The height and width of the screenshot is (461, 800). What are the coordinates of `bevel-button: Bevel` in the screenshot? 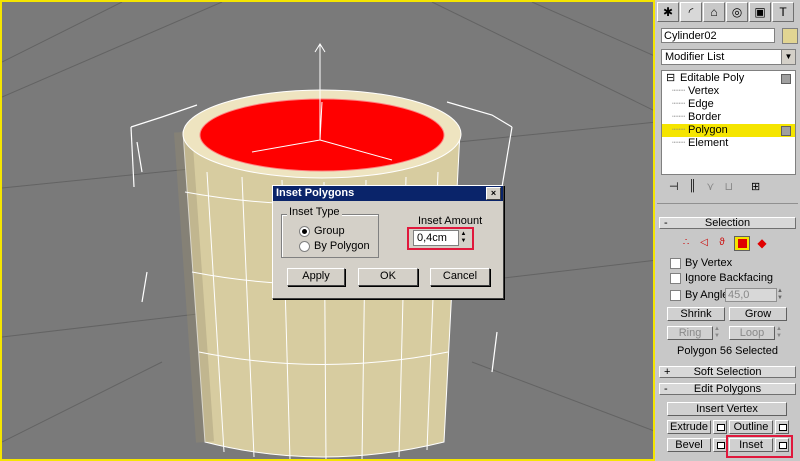 It's located at (689, 445).